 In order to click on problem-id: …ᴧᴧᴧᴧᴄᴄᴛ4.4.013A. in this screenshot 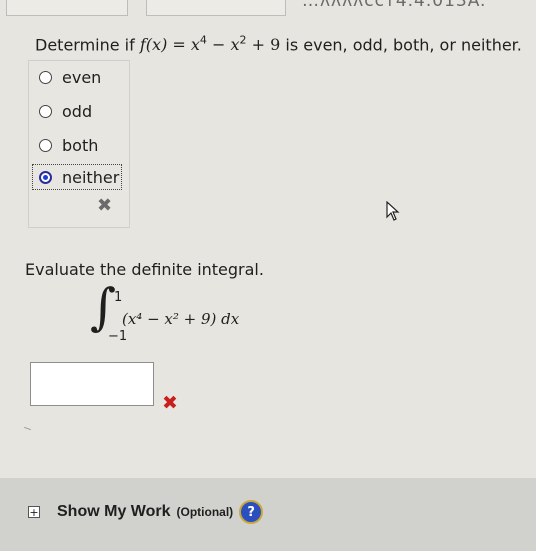, I will do `click(394, 5)`.